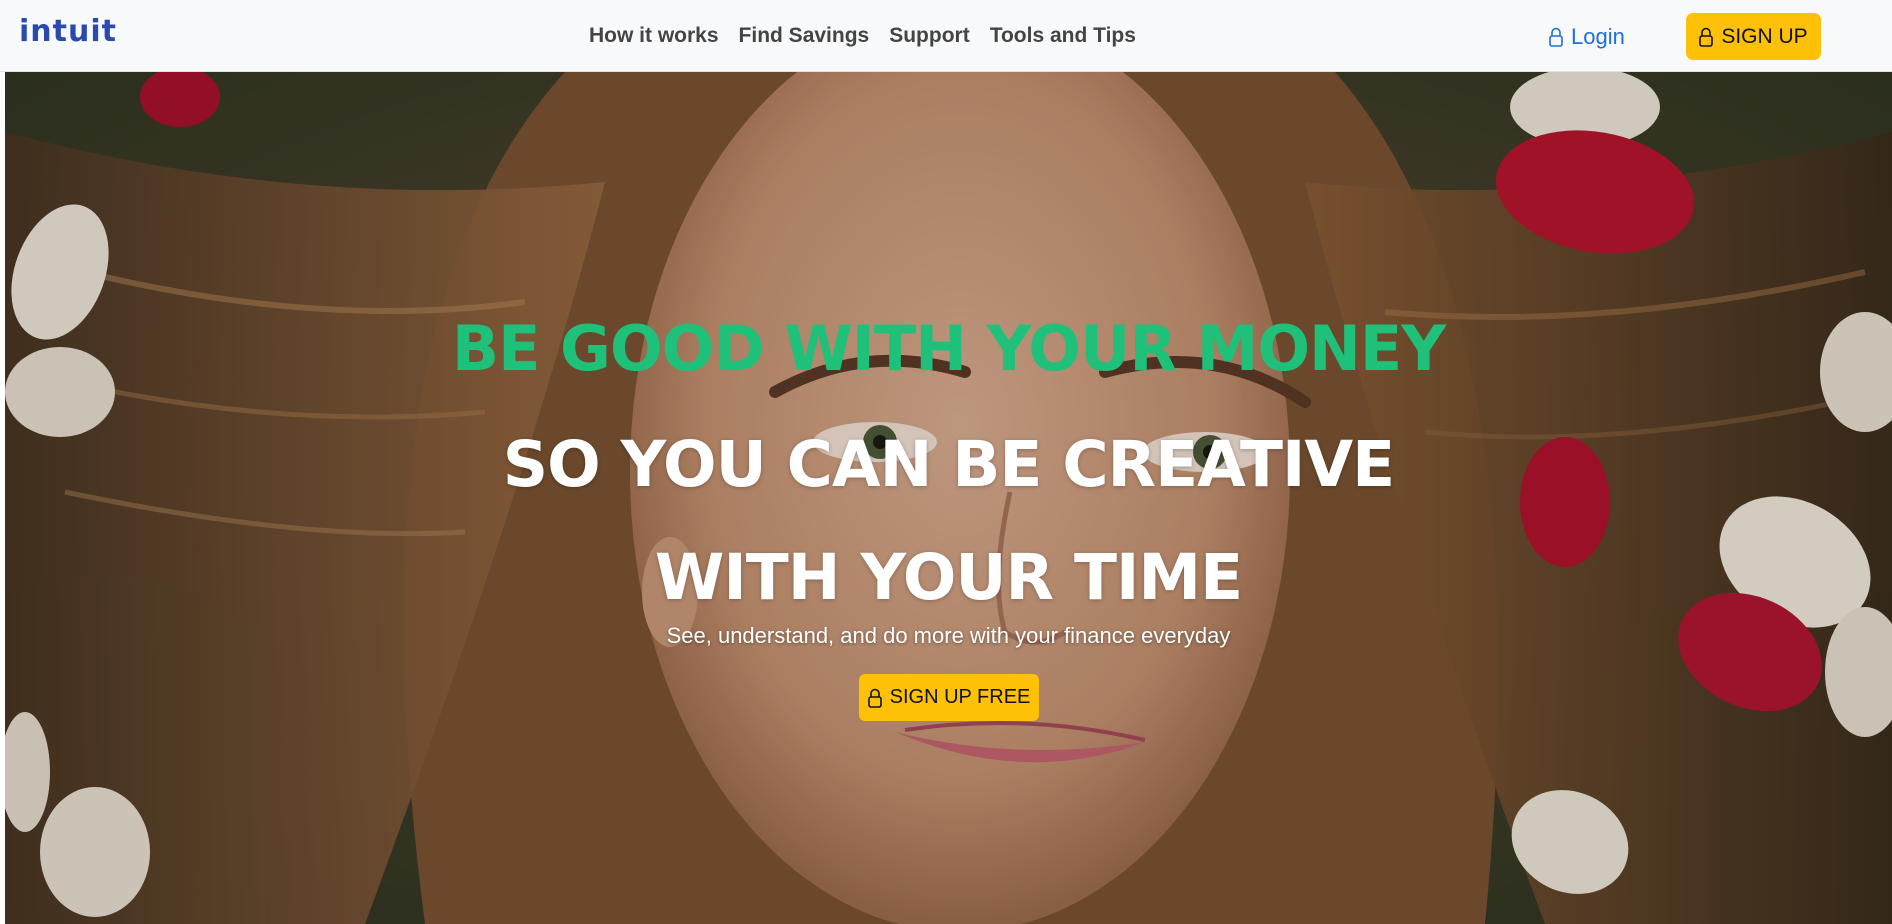 The height and width of the screenshot is (924, 1892). Describe the element at coordinates (68, 32) in the screenshot. I see `intuit-logo: intuit` at that location.